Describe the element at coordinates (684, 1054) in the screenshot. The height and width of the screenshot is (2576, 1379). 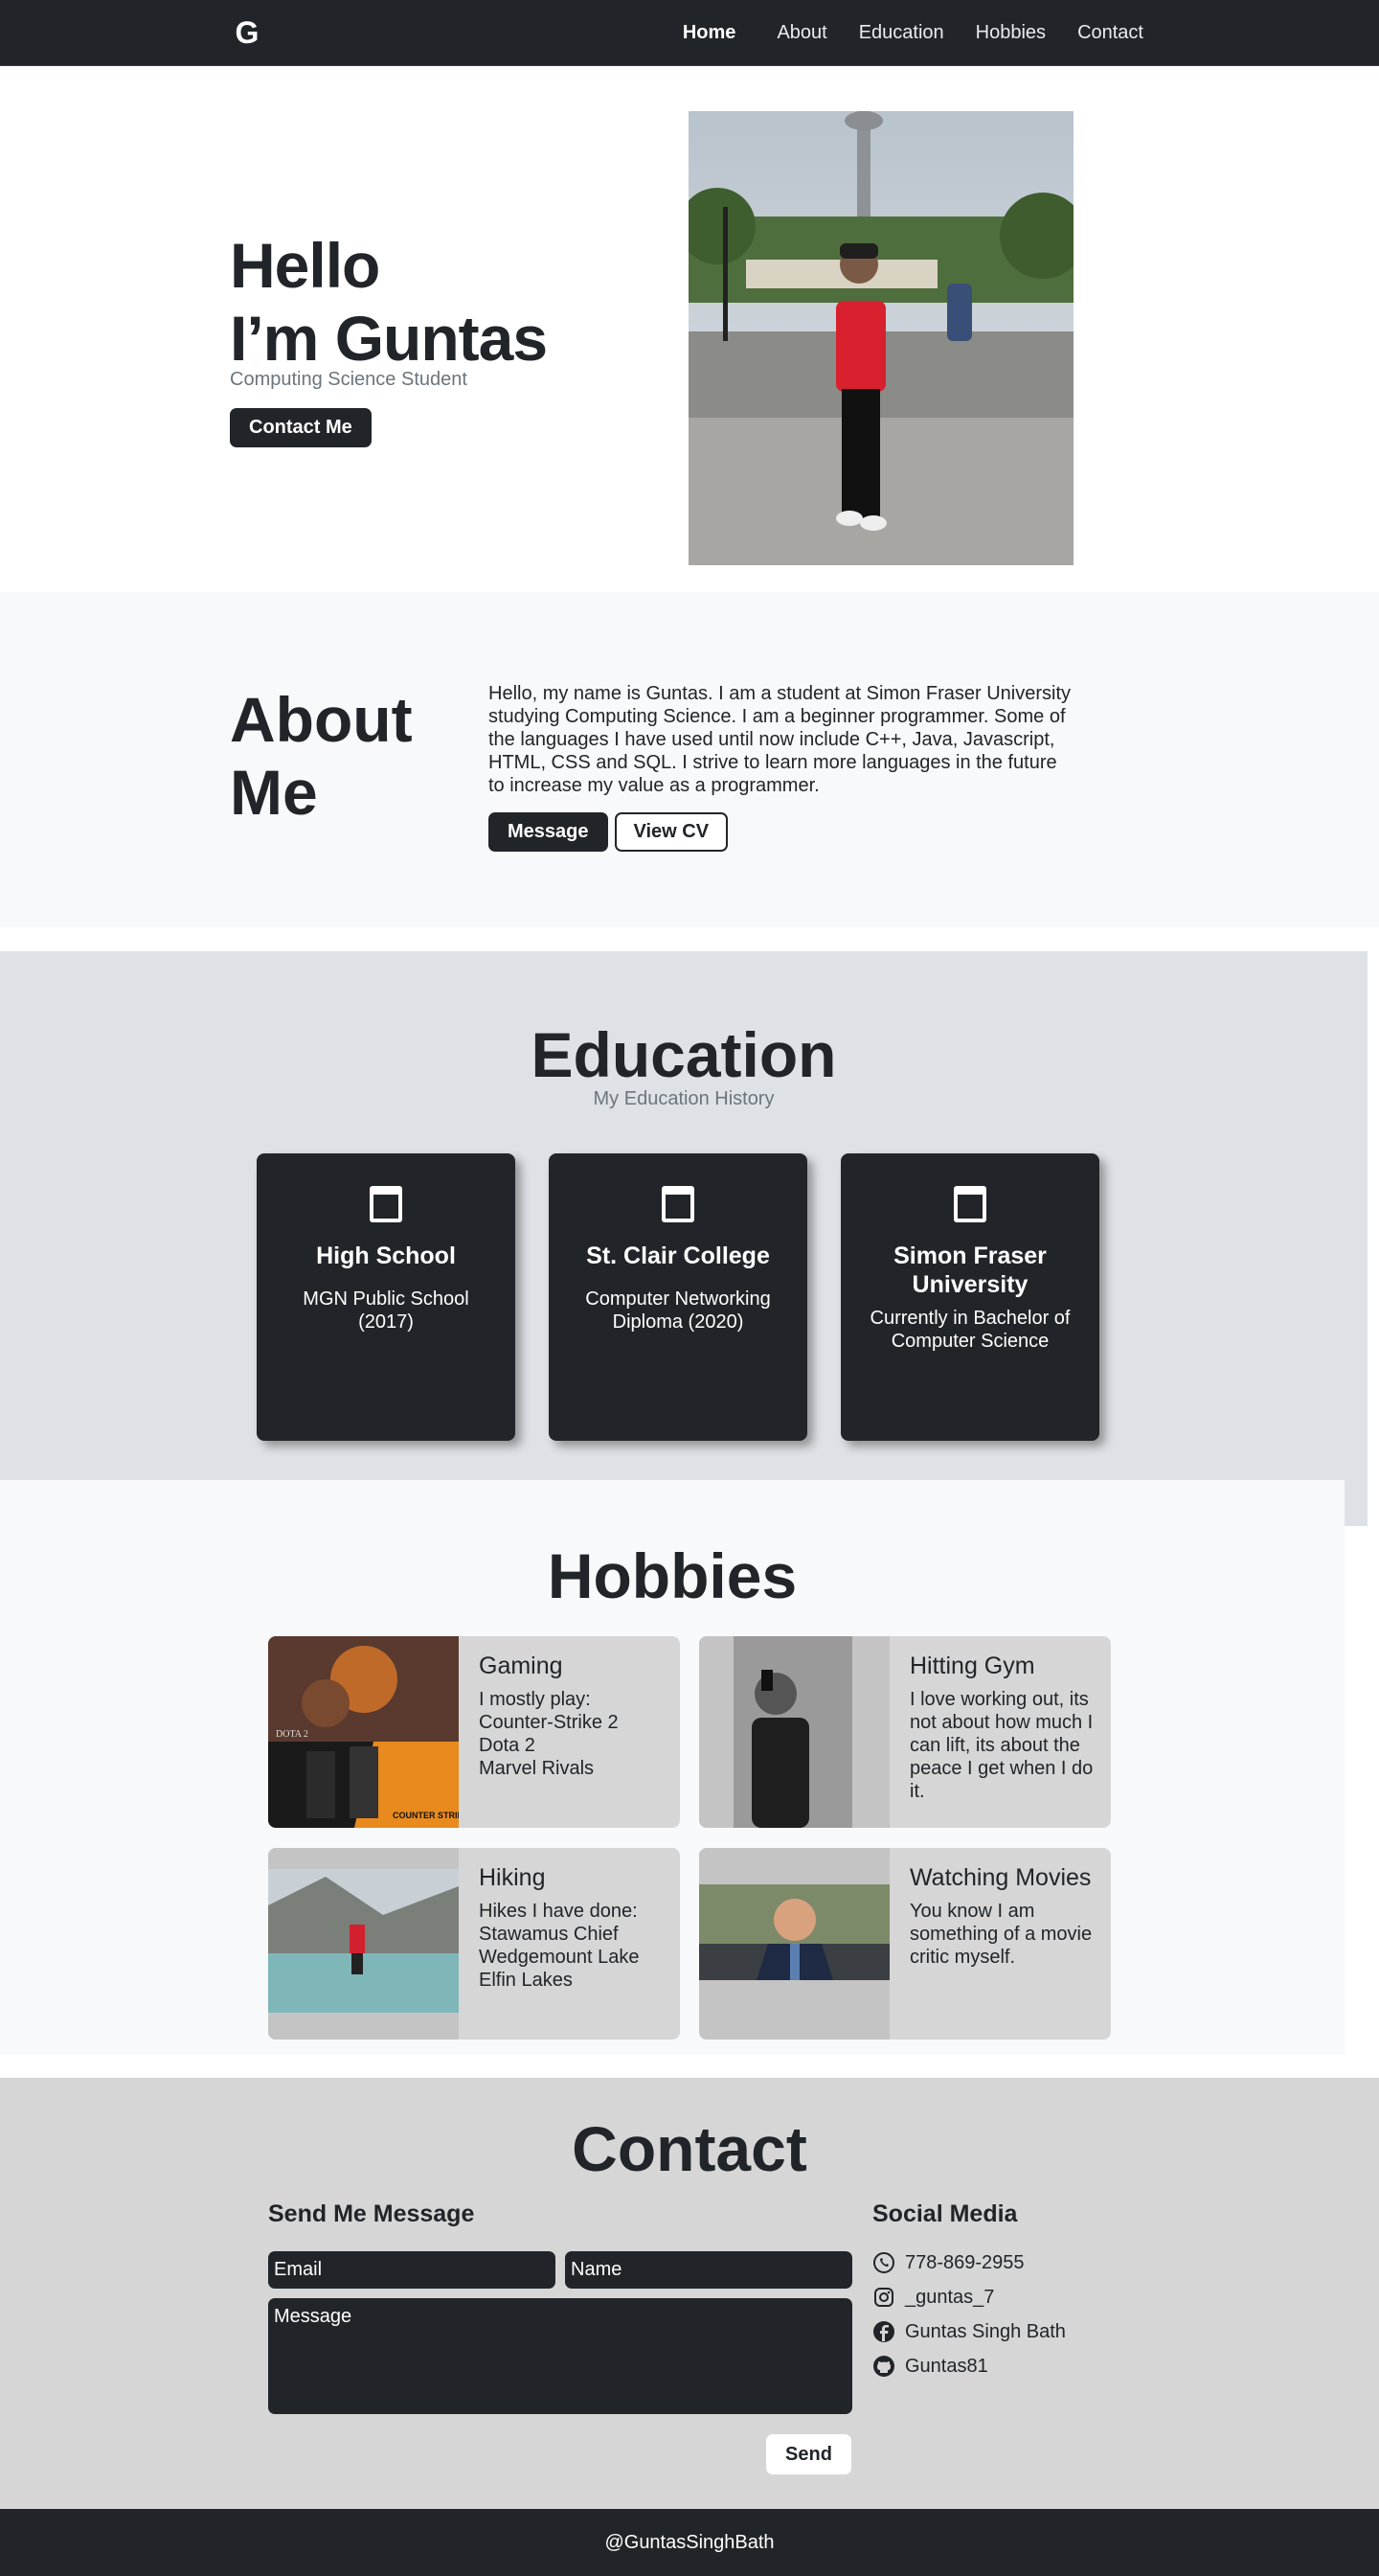
I see `education-title: Education` at that location.